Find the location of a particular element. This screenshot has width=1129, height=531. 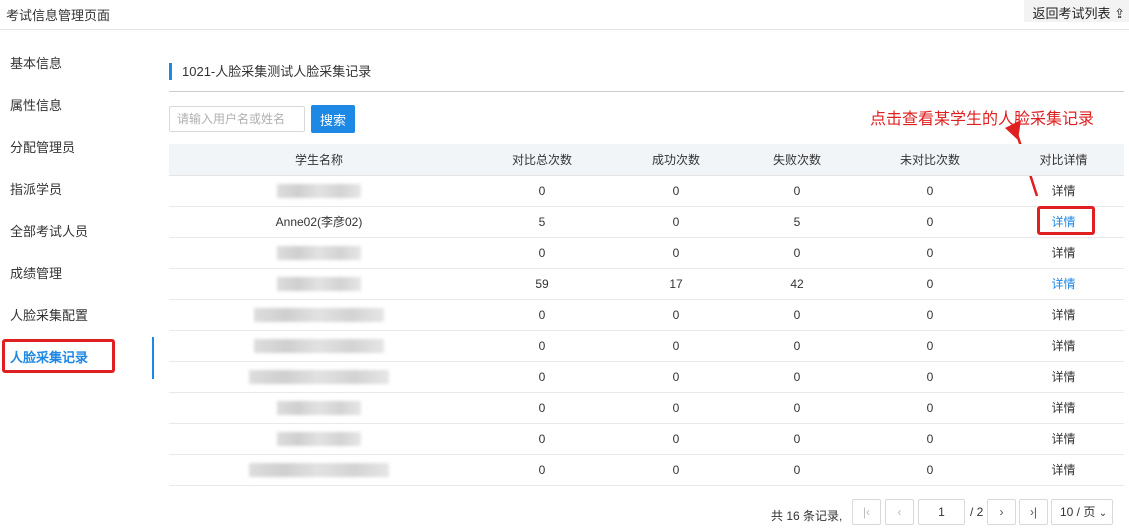

total-cell: 5 is located at coordinates (542, 222).